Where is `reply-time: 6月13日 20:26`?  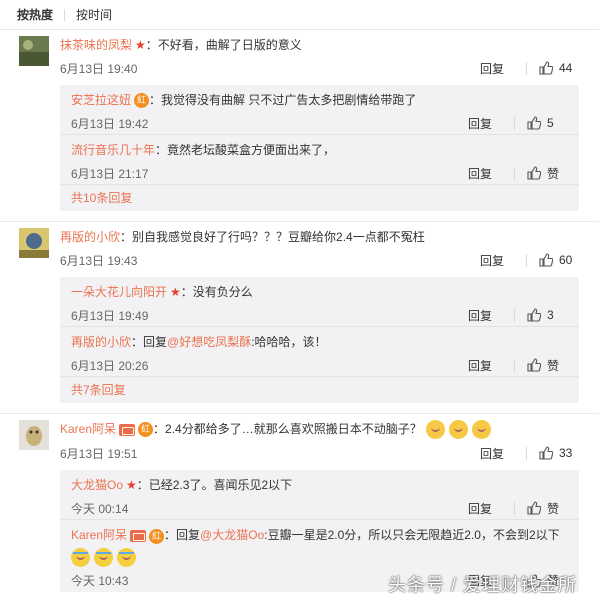
reply-time: 6月13日 20:26 is located at coordinates (110, 365).